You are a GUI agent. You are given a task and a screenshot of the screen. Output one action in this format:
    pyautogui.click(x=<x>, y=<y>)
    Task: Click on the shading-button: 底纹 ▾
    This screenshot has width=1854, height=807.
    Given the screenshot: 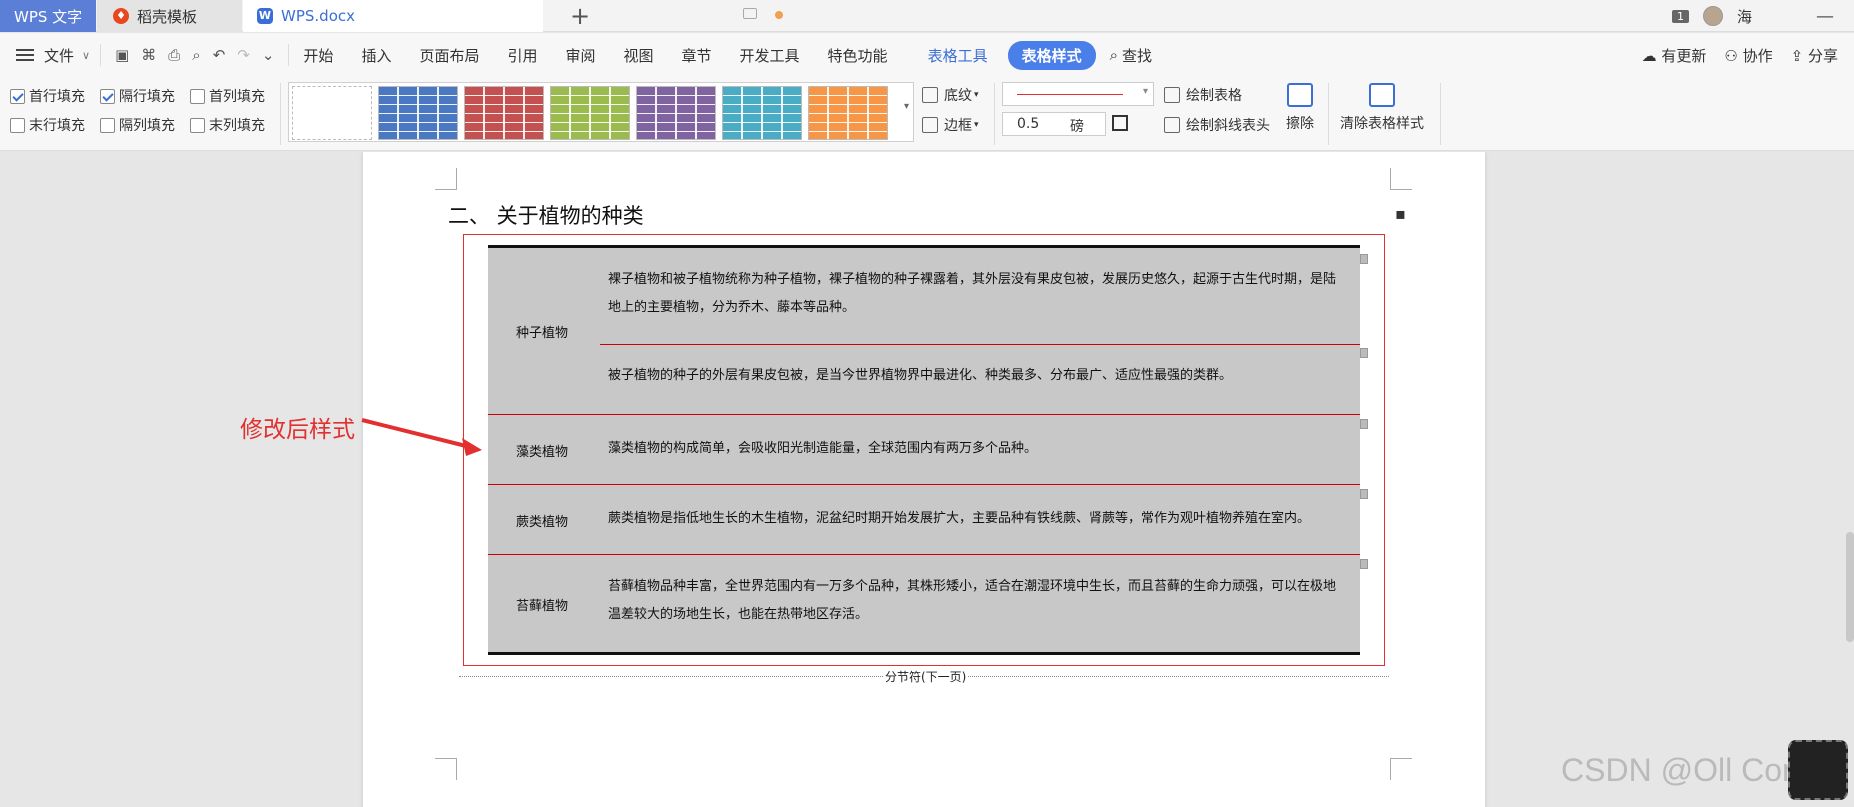 What is the action you would take?
    pyautogui.click(x=950, y=95)
    